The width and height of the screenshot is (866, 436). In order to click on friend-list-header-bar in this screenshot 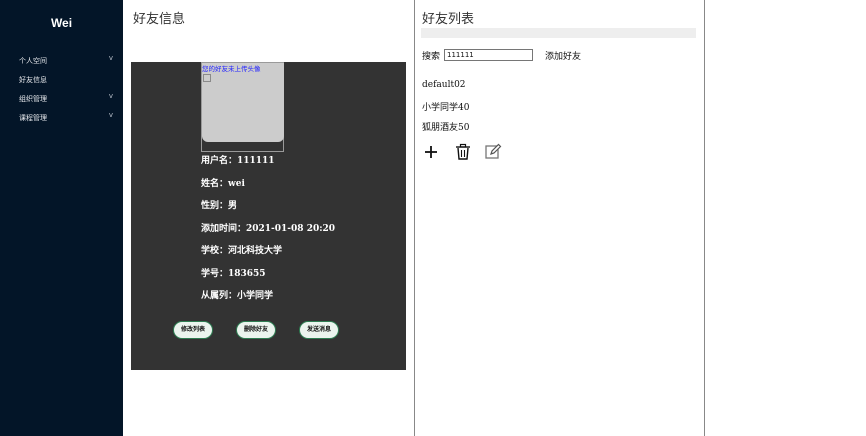, I will do `click(558, 33)`.